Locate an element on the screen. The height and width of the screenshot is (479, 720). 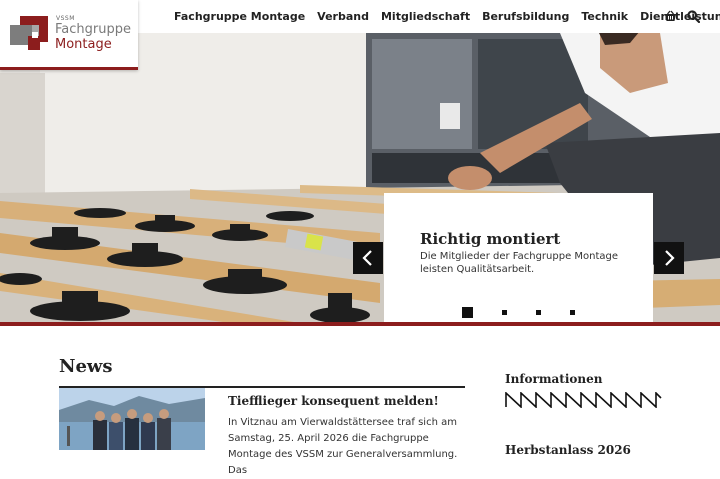
chevron-left-icon is located at coordinates (367, 258).